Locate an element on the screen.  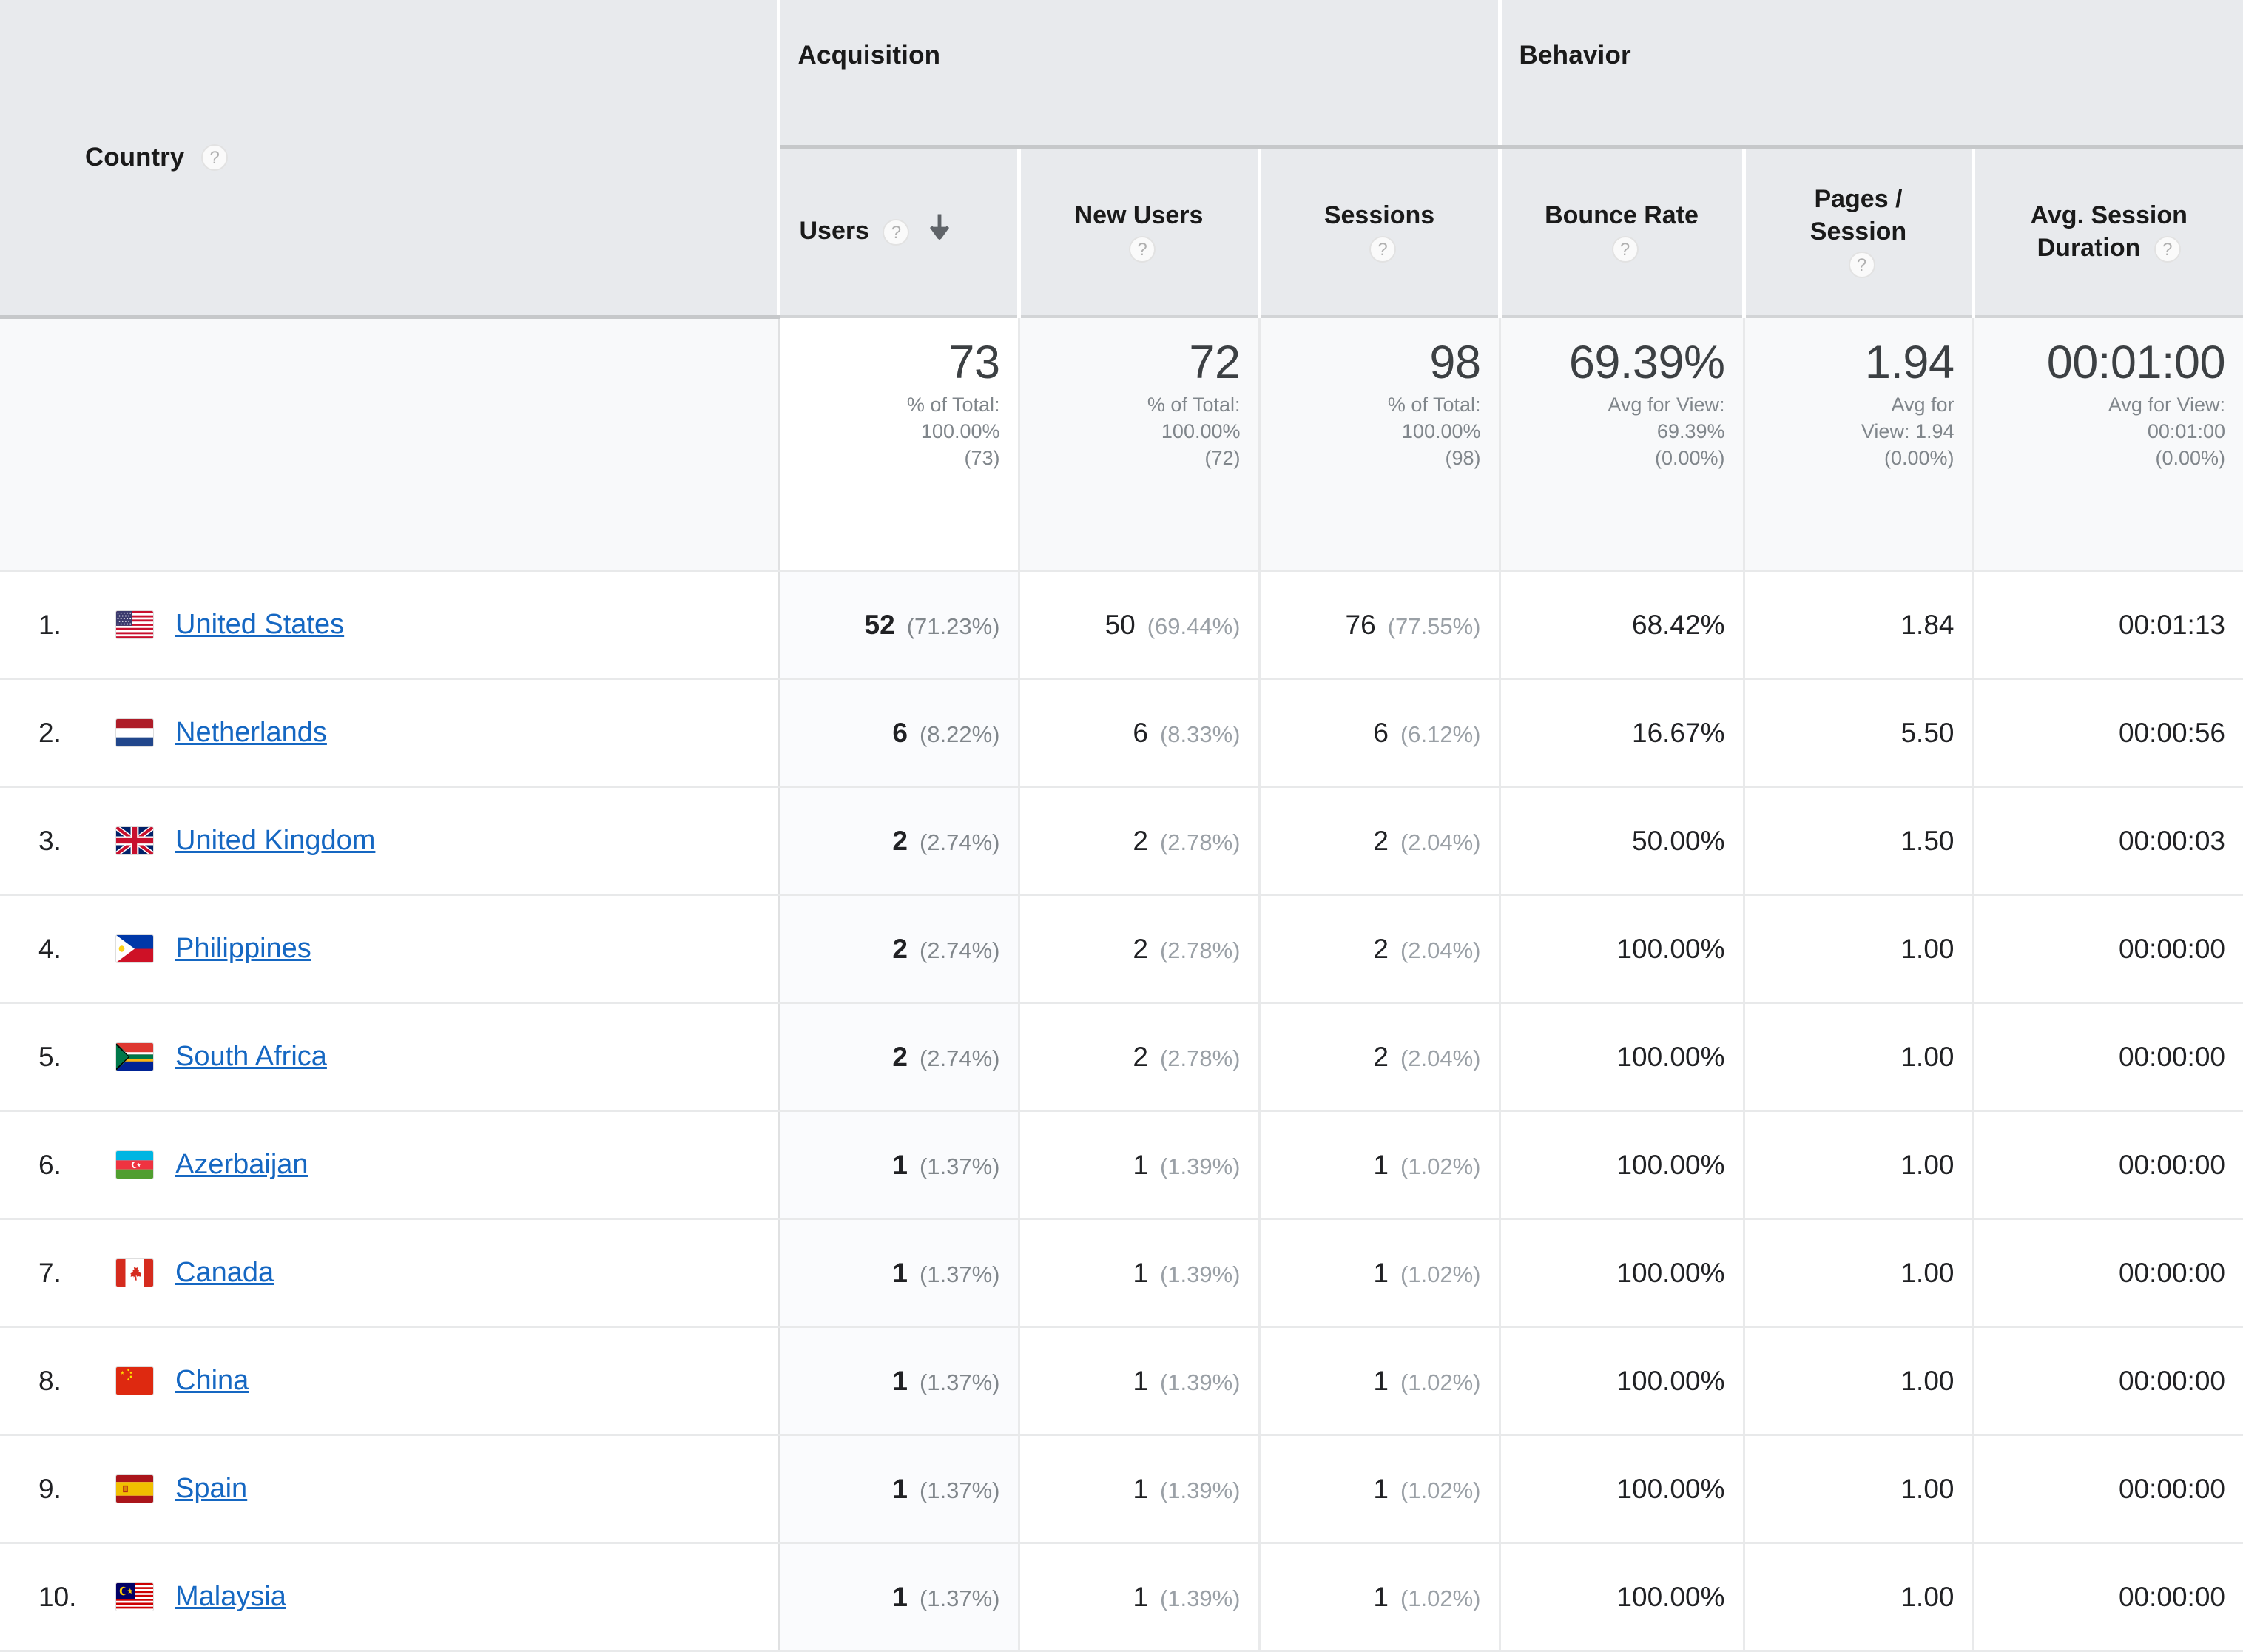
country-cell: 4.Philippines is located at coordinates (389, 949).